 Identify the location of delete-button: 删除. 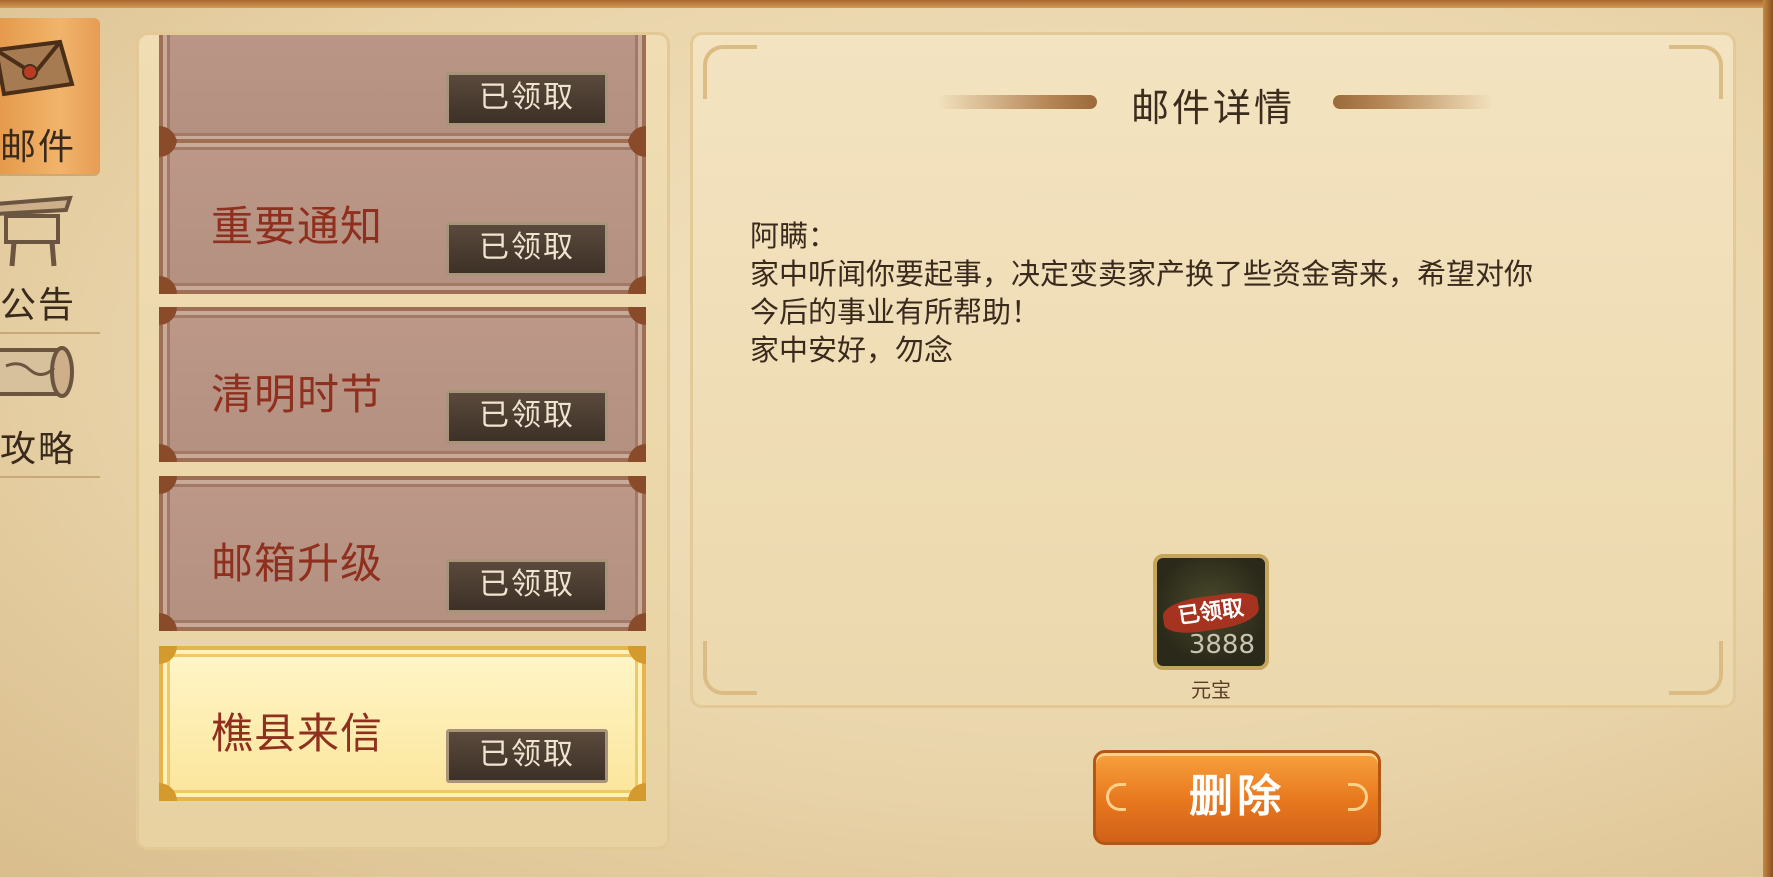
(1237, 797).